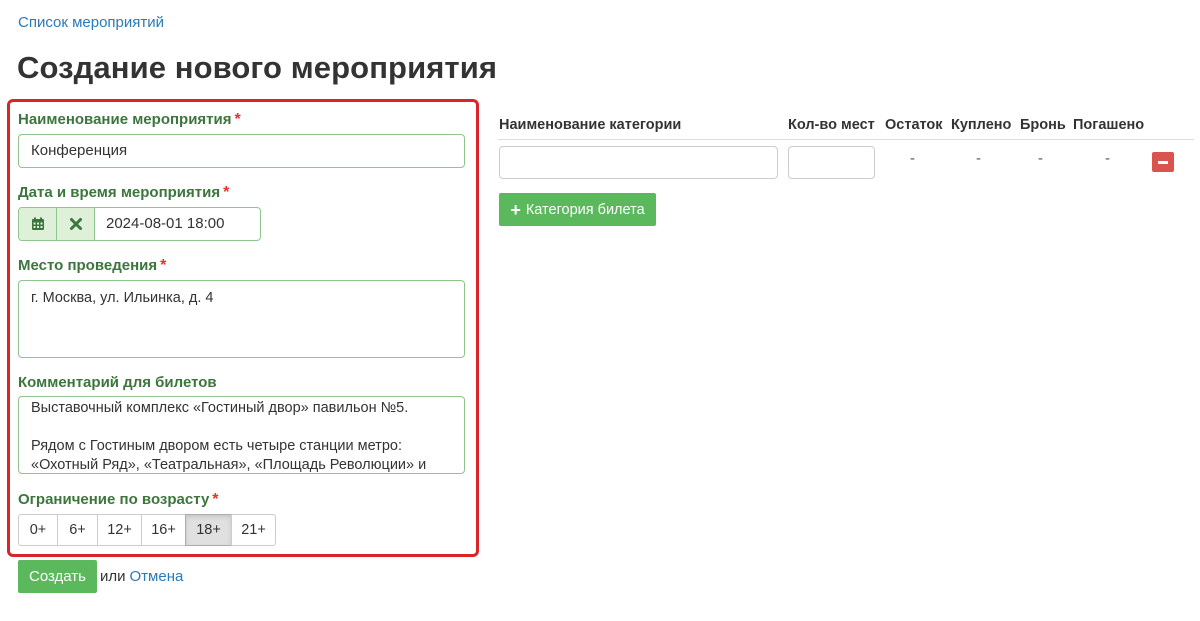 This screenshot has height=621, width=1200. I want to click on event-datetime-label: Дата и время мероприятия *, so click(123, 193).